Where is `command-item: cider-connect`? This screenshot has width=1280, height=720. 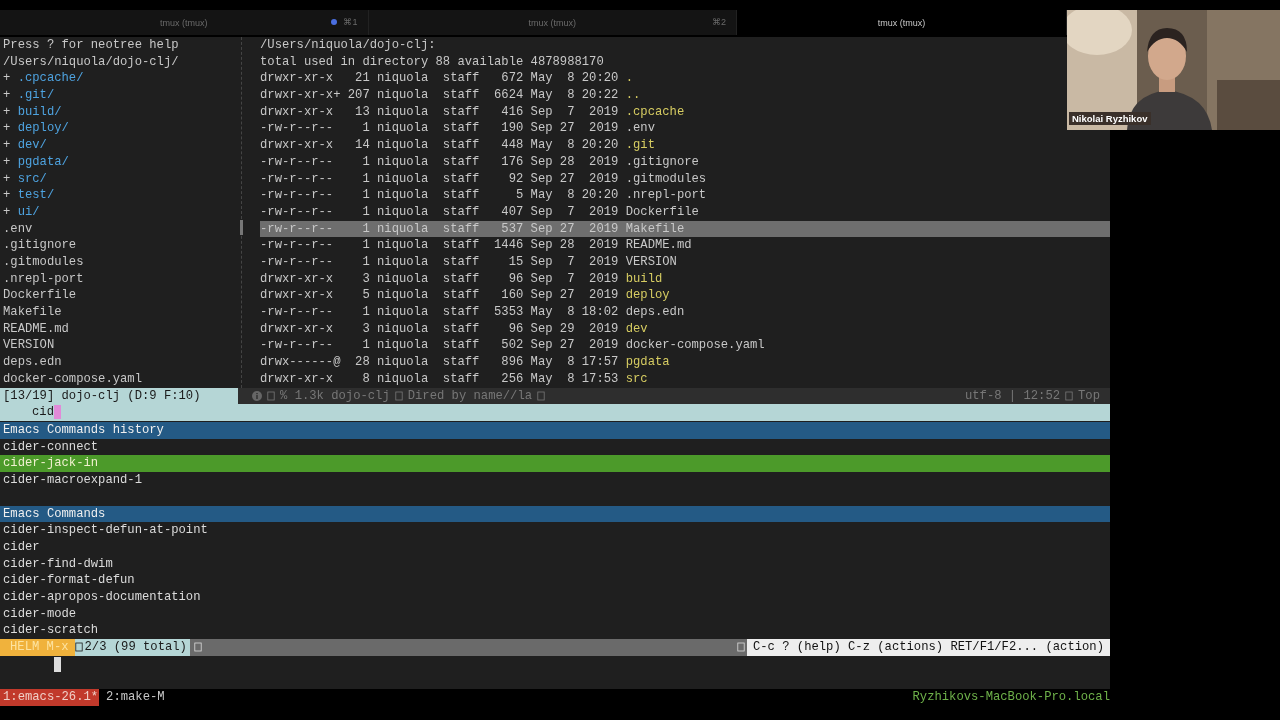
command-item: cider-connect is located at coordinates (555, 447).